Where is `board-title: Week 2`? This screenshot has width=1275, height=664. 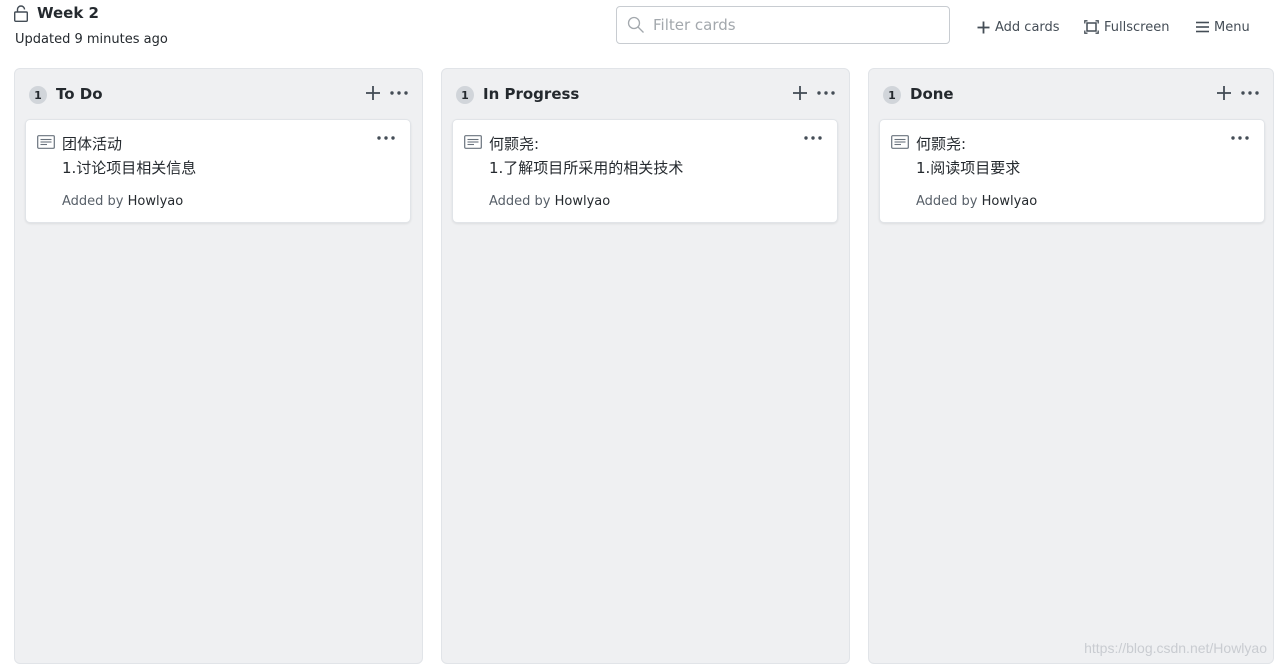
board-title: Week 2 is located at coordinates (68, 13).